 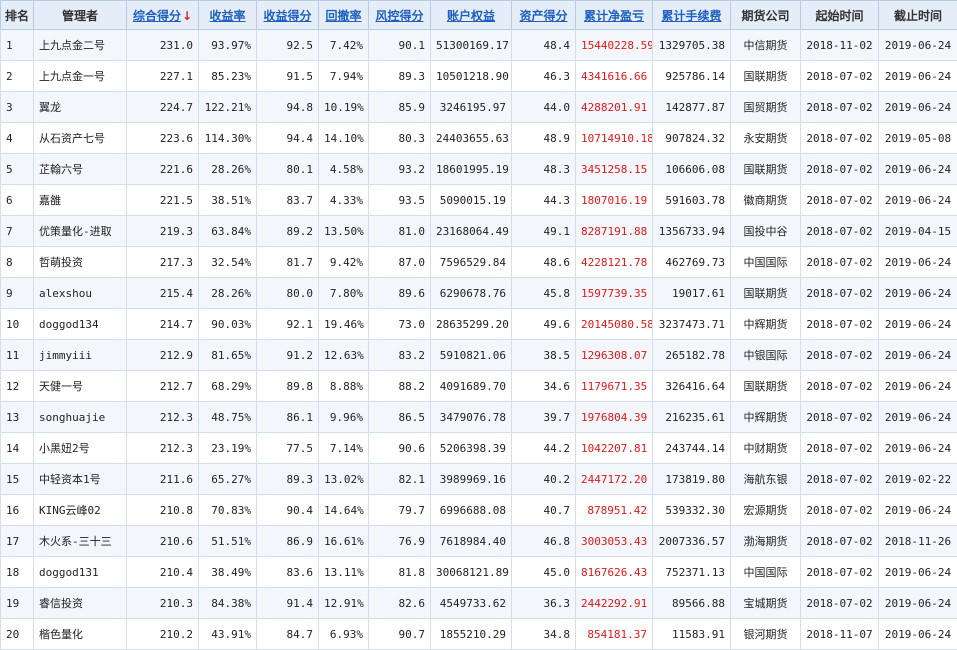 What do you see at coordinates (692, 45) in the screenshot?
I see `cell-fees: 1329705.38` at bounding box center [692, 45].